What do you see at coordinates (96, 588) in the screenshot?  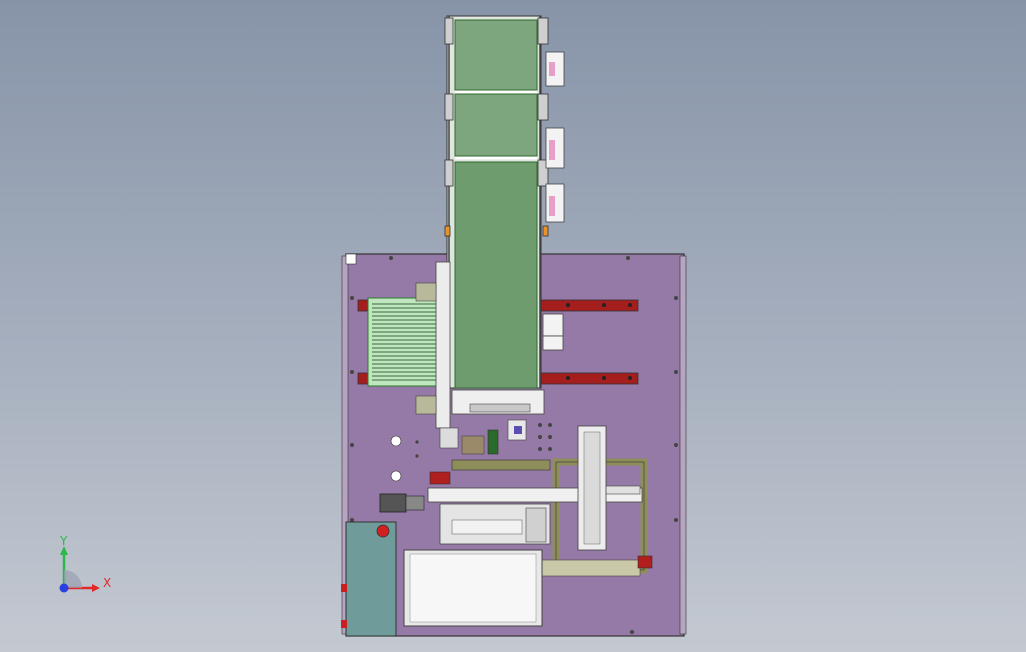 I see `x-axis-arrow-head` at bounding box center [96, 588].